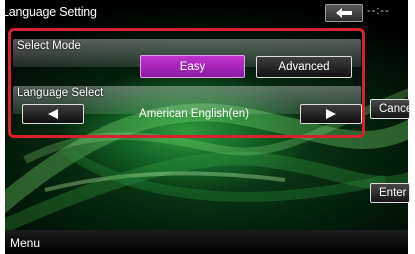 The height and width of the screenshot is (254, 415). What do you see at coordinates (378, 11) in the screenshot?
I see `clock-display: --:--` at bounding box center [378, 11].